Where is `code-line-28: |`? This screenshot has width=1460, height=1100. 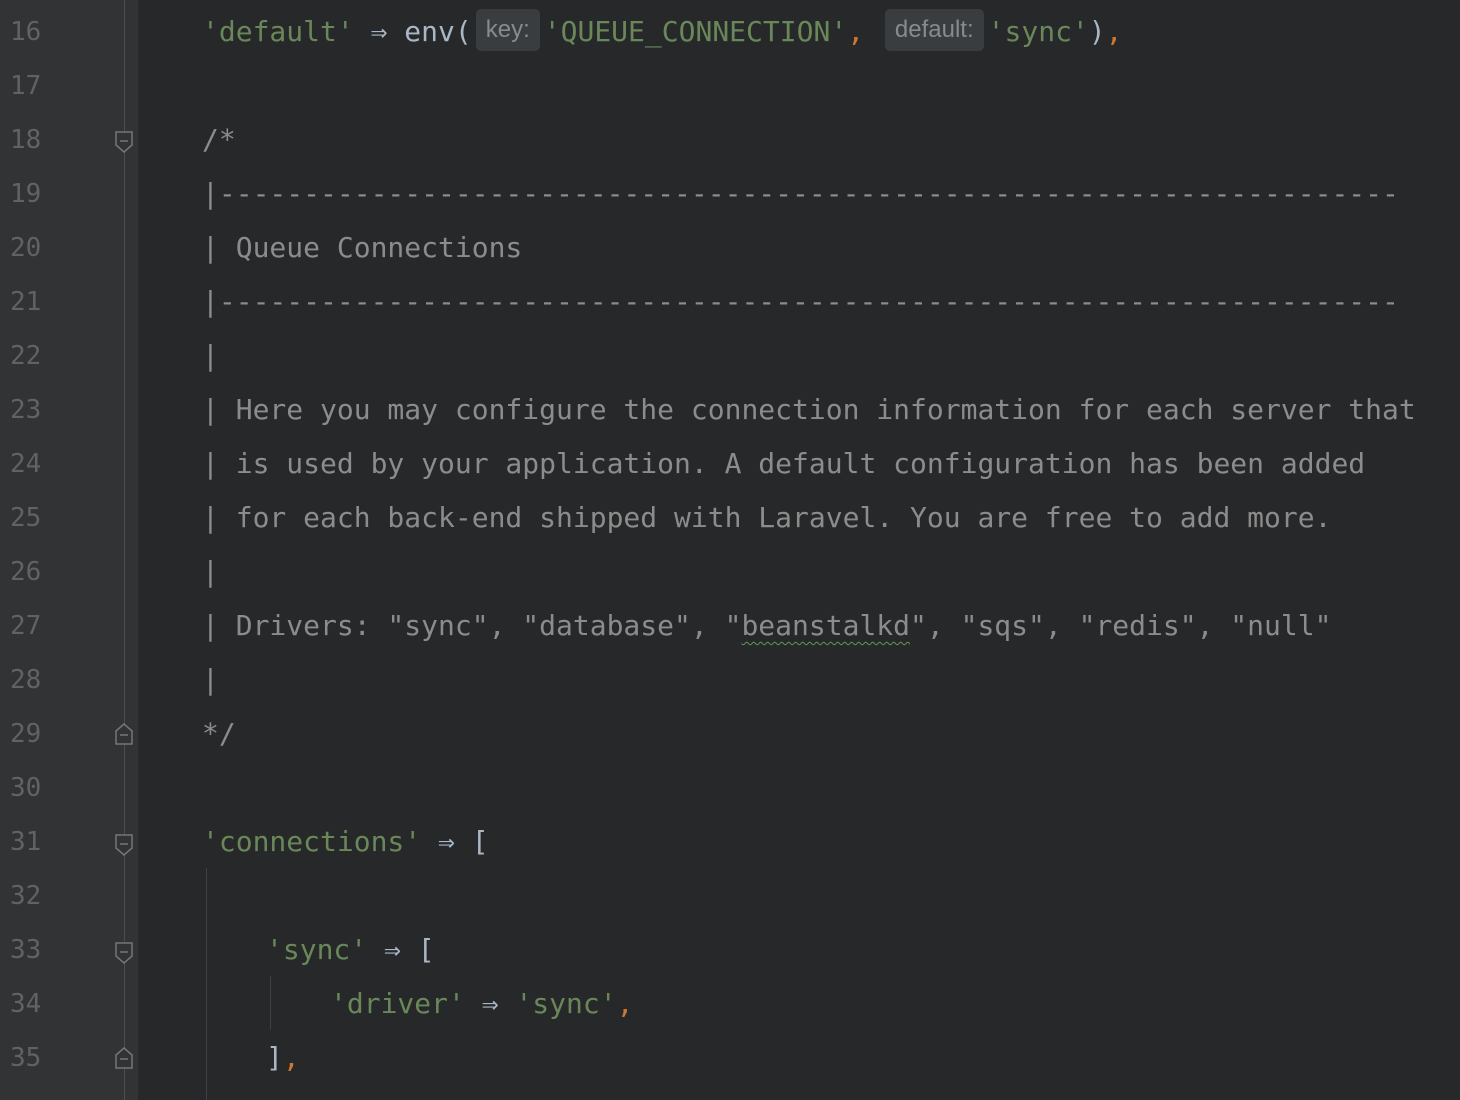
code-line-28: | is located at coordinates (210, 680).